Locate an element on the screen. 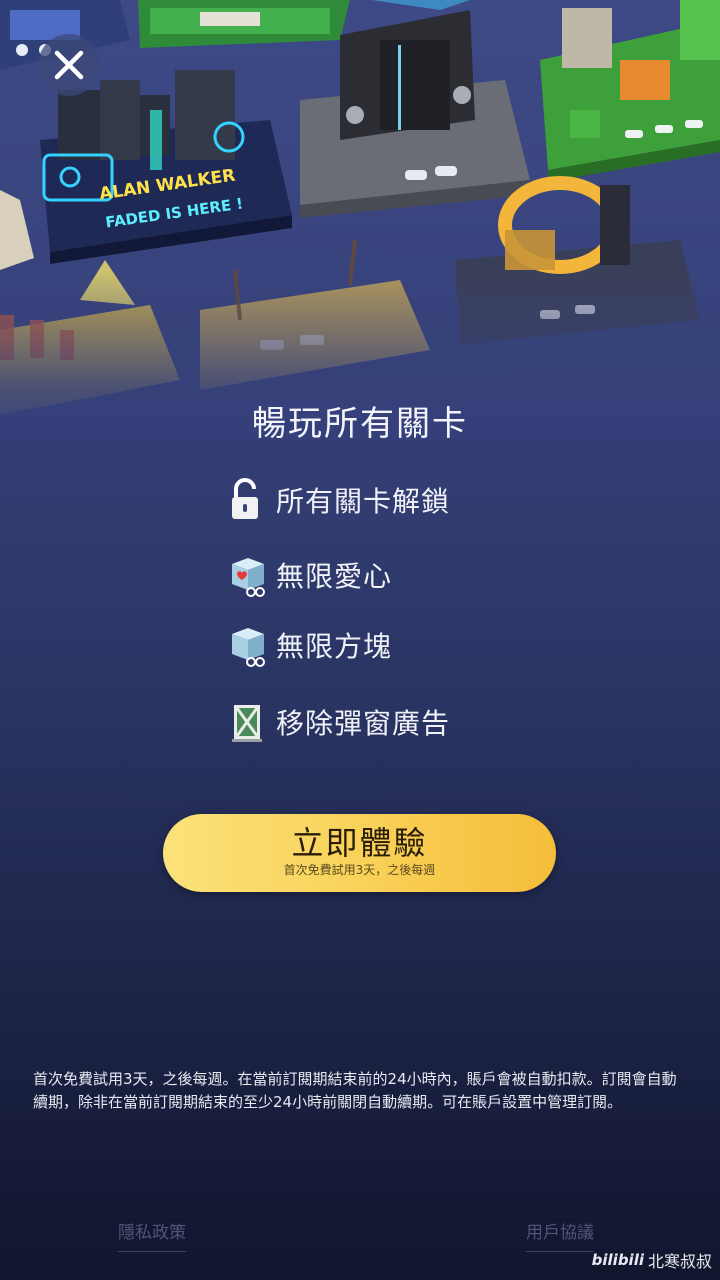 This screenshot has height=1280, width=720. watermark: bilibili 北寒叔叔 is located at coordinates (652, 1260).